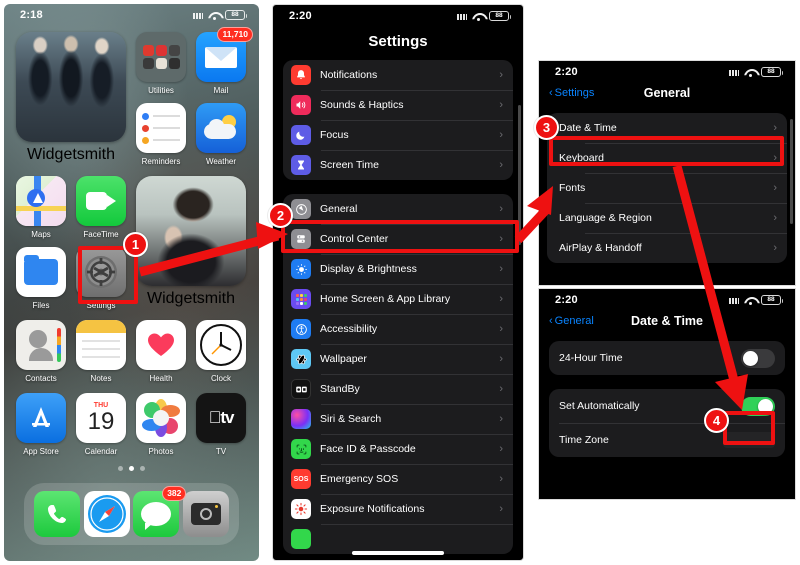 The image size is (800, 565). I want to click on facetime-icon, so click(101, 201).